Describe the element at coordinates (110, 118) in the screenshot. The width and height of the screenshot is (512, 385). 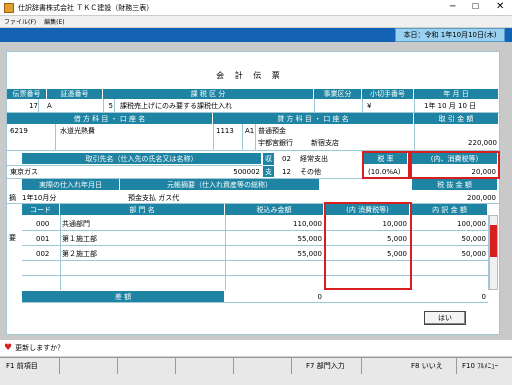
I see `header-debit: 借 方 科 目 ・ 口 座 名` at that location.